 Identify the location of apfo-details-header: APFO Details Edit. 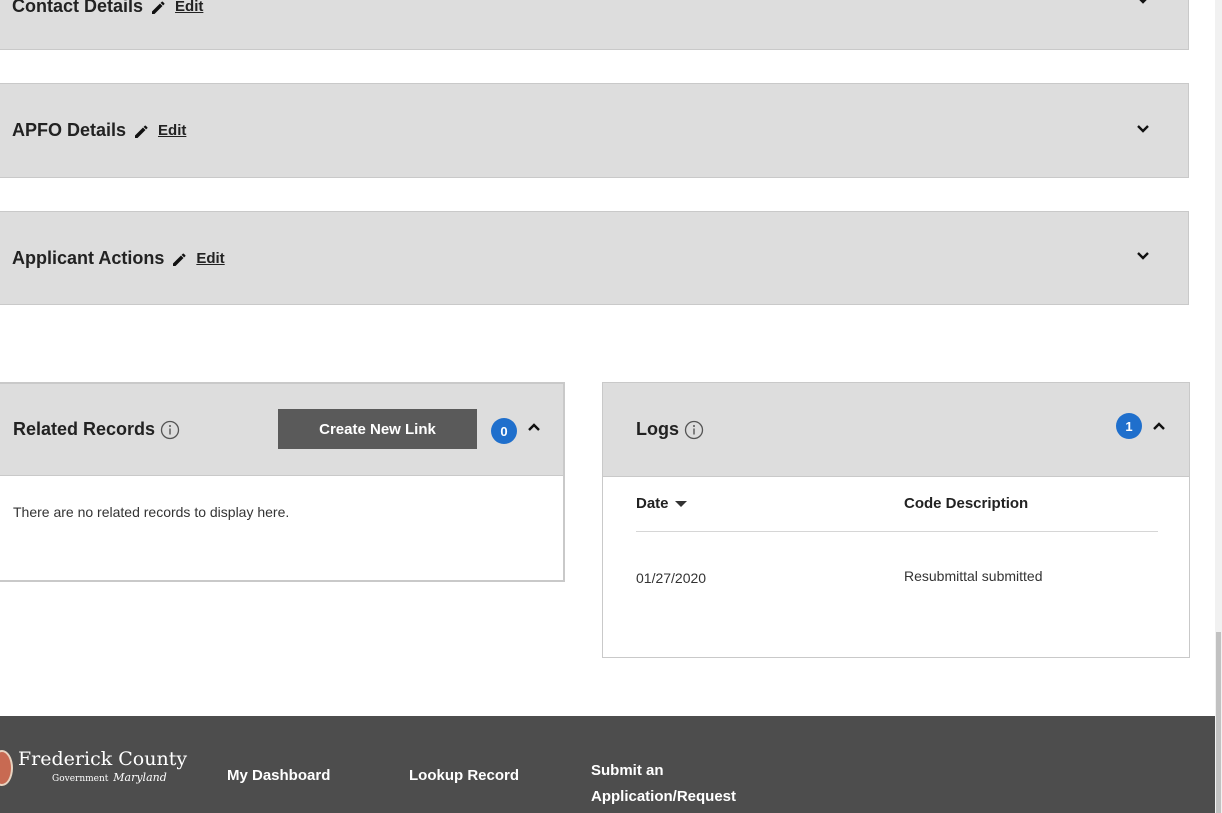
(99, 130).